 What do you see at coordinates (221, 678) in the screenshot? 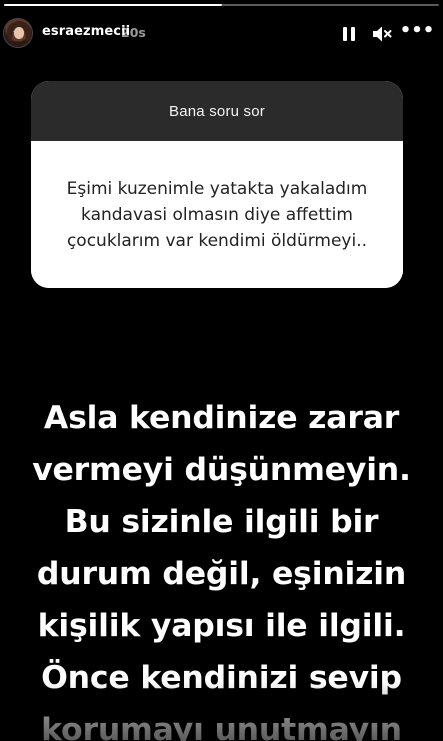
I see `answer-line: Önce kendinizi sevip` at bounding box center [221, 678].